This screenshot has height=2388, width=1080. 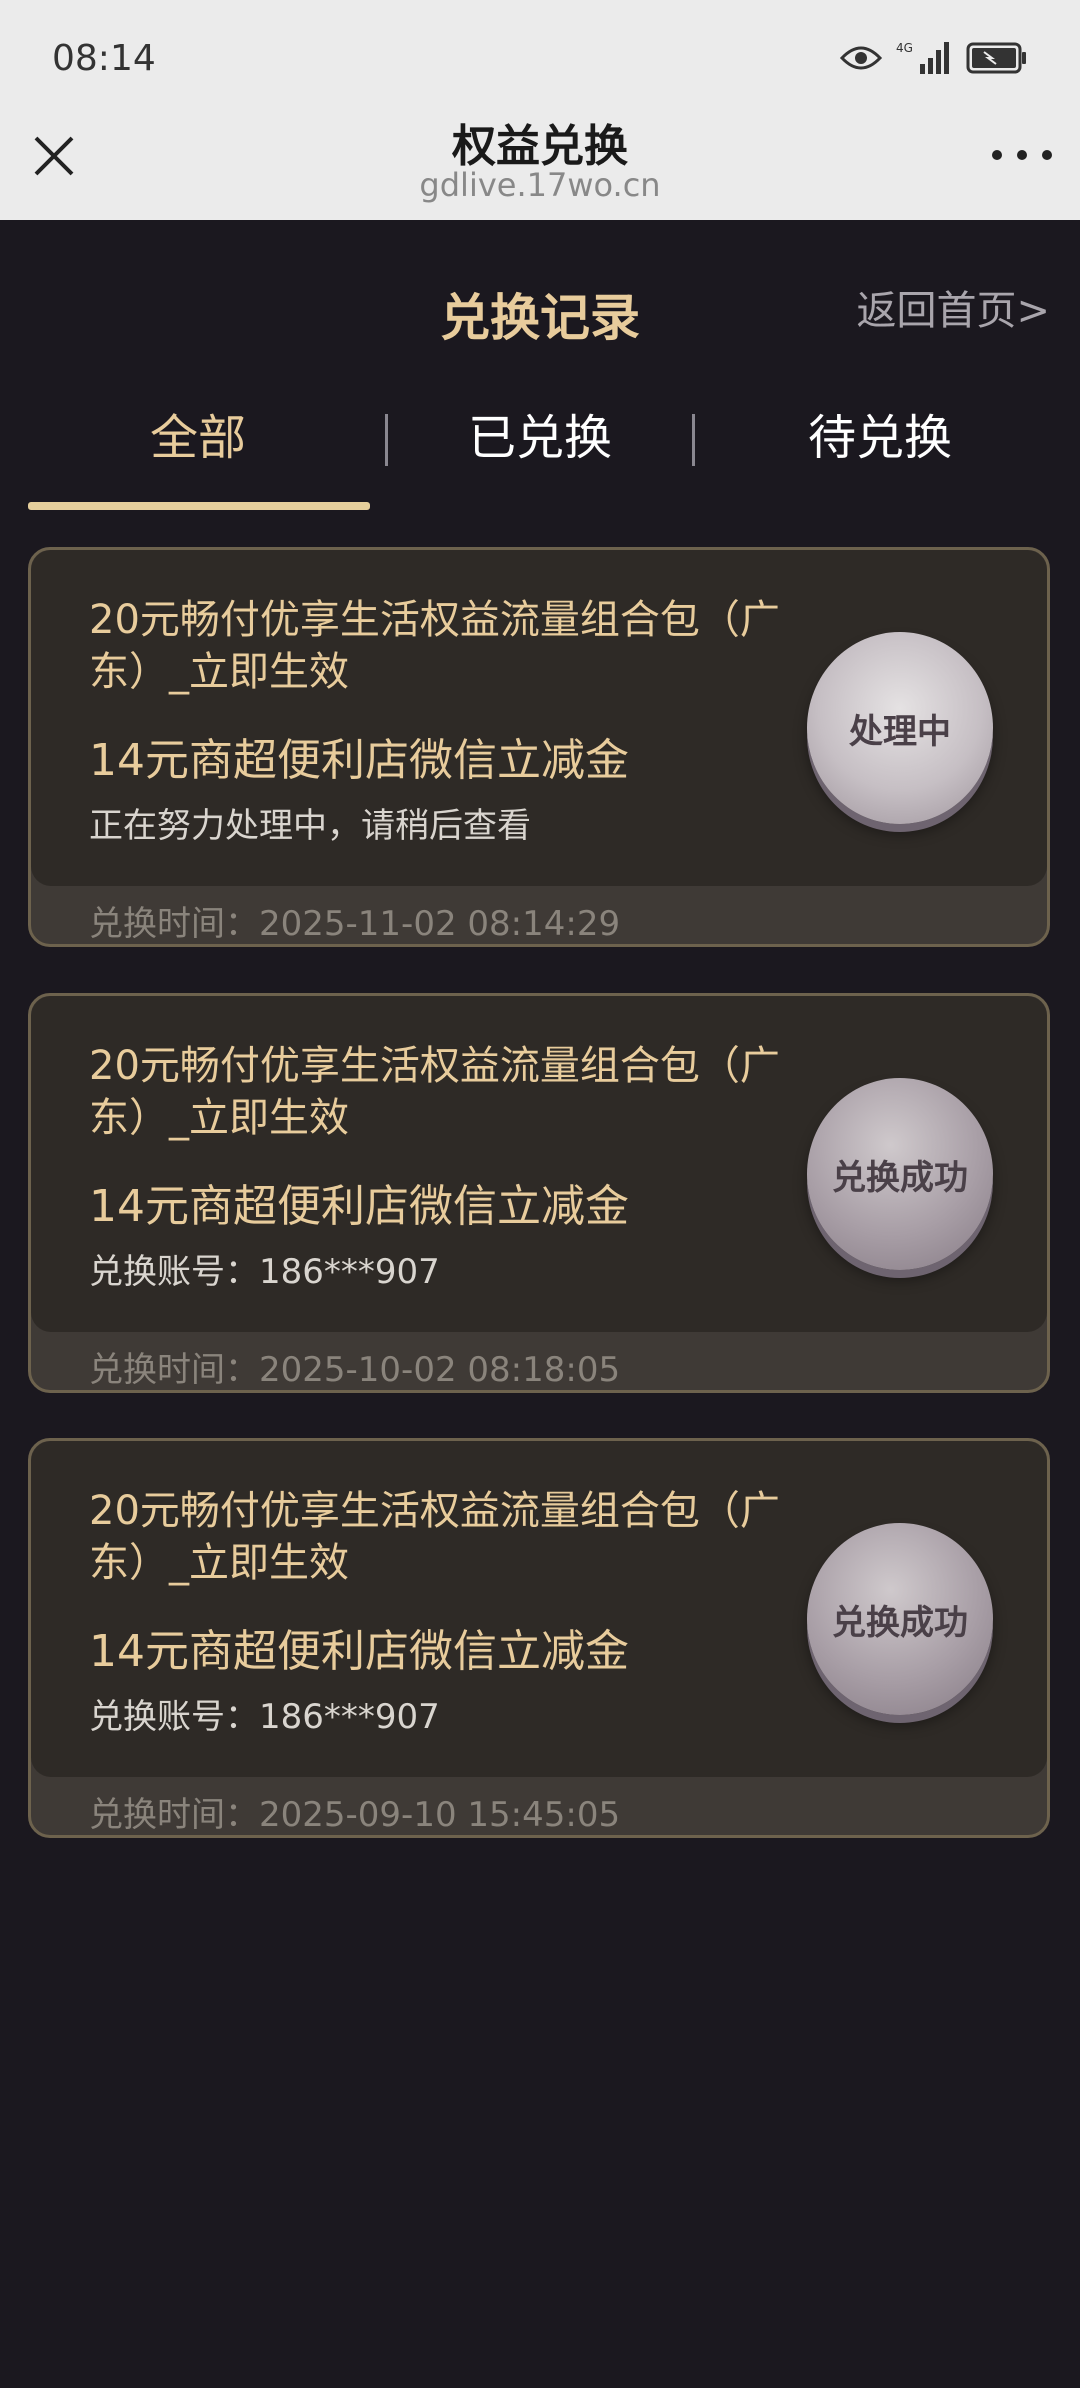 What do you see at coordinates (310, 826) in the screenshot?
I see `record-note: 正在努力处理中，请稍后查看` at bounding box center [310, 826].